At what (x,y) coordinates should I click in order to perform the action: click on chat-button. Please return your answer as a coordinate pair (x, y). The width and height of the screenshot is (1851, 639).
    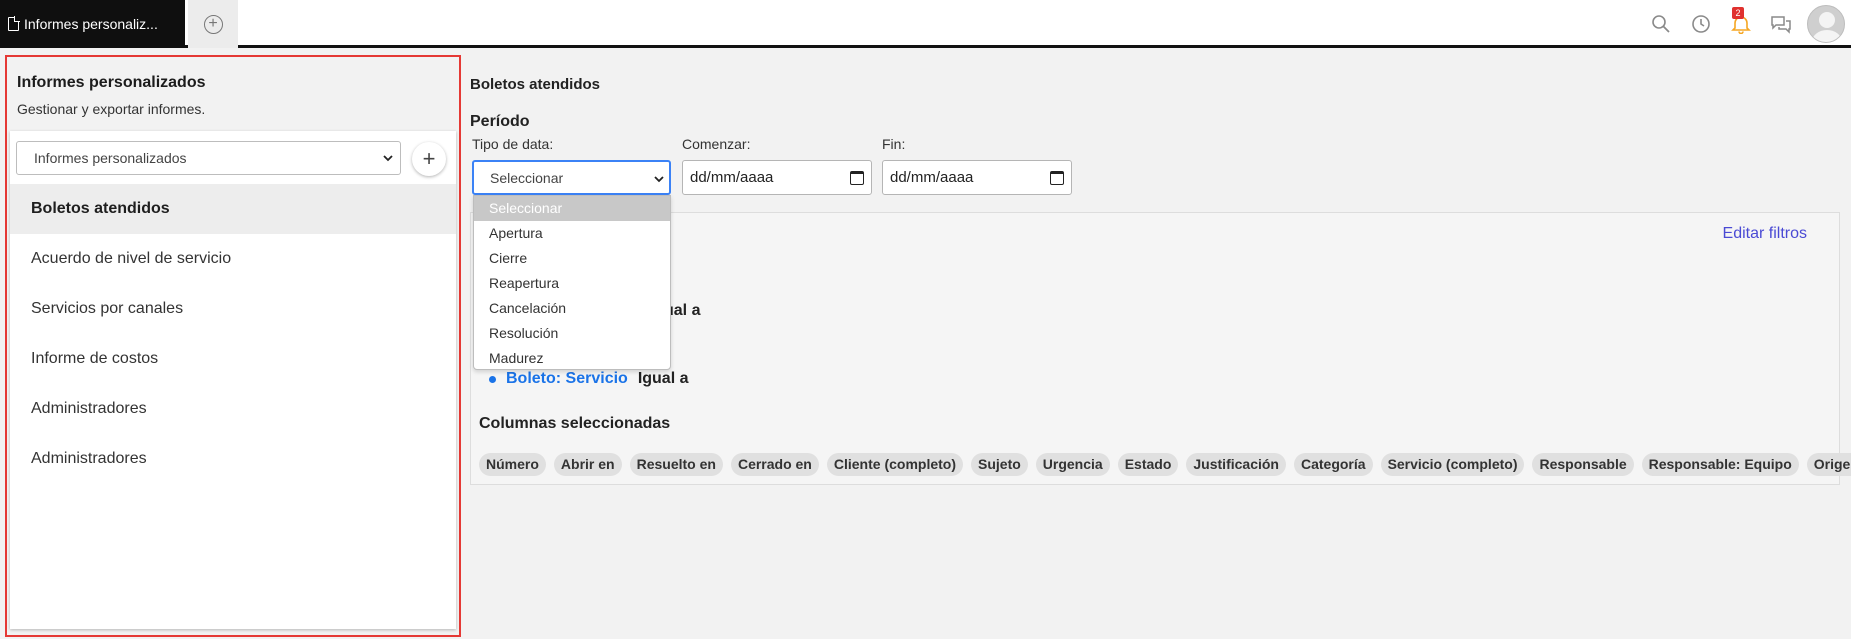
    Looking at the image, I should click on (1781, 24).